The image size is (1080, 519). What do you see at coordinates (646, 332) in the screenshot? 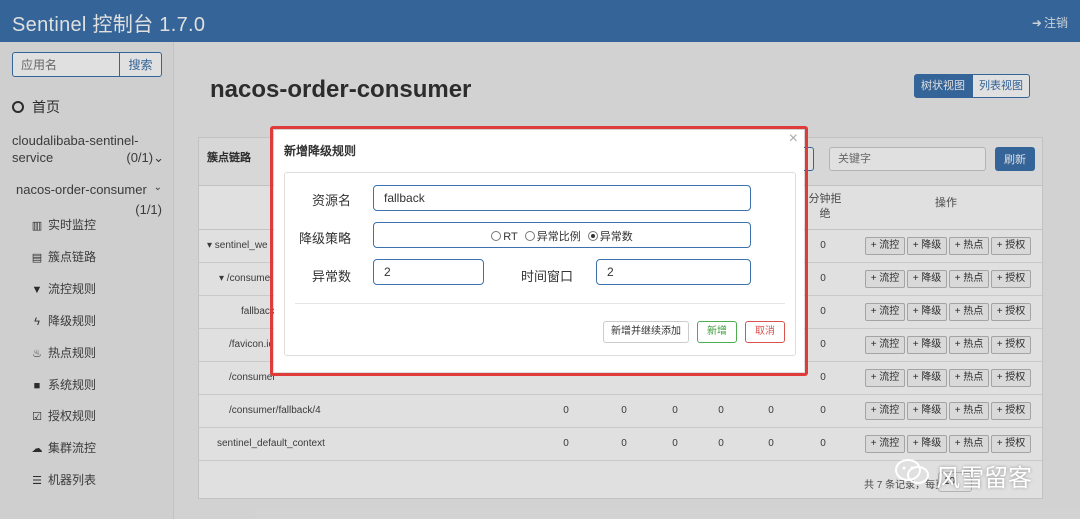
I see `add-and-continue-button: 新增并继续添加` at bounding box center [646, 332].